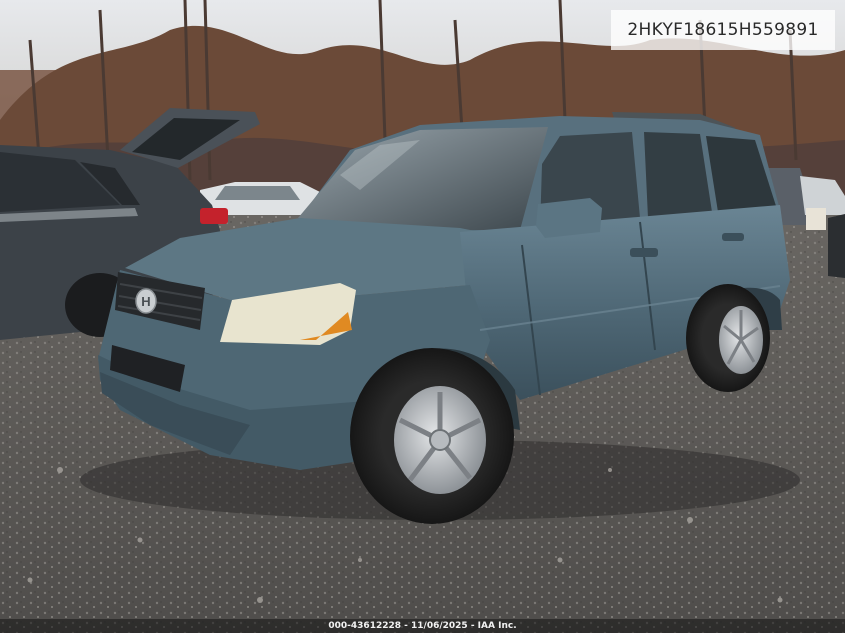 The width and height of the screenshot is (845, 633). I want to click on rear-wheel, so click(728, 338).